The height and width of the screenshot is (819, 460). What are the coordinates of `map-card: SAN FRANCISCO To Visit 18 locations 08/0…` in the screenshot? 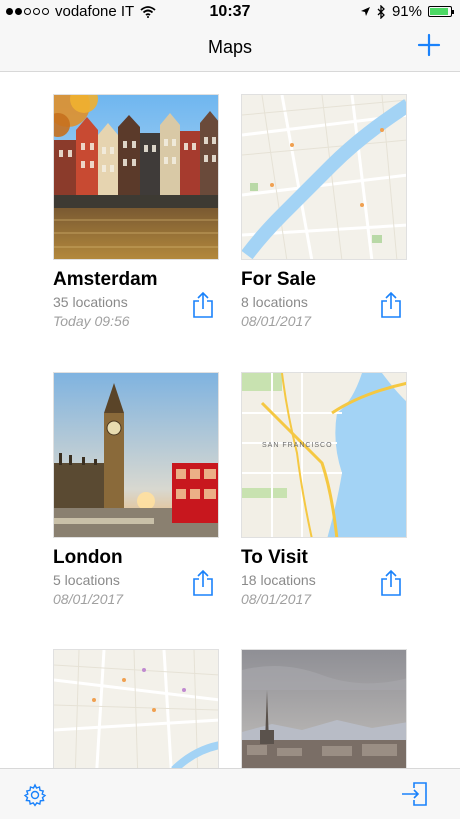 It's located at (324, 497).